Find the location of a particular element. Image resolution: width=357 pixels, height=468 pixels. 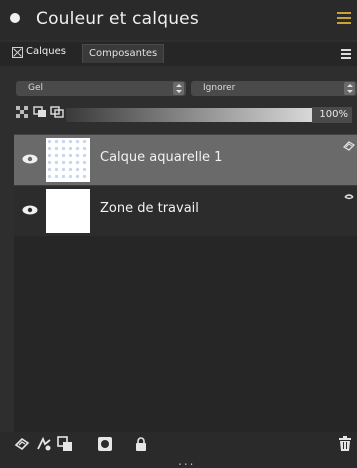

watercolor-badge-icon is located at coordinates (349, 146).